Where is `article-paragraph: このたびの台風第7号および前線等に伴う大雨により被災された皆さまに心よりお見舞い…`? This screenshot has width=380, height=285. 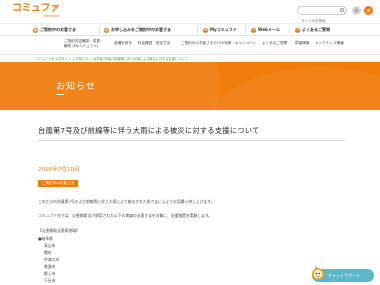 article-paragraph: このたびの台風第7号および前線等に伴う大雨により被災された皆さまに心よりお見舞い… is located at coordinates (126, 201).